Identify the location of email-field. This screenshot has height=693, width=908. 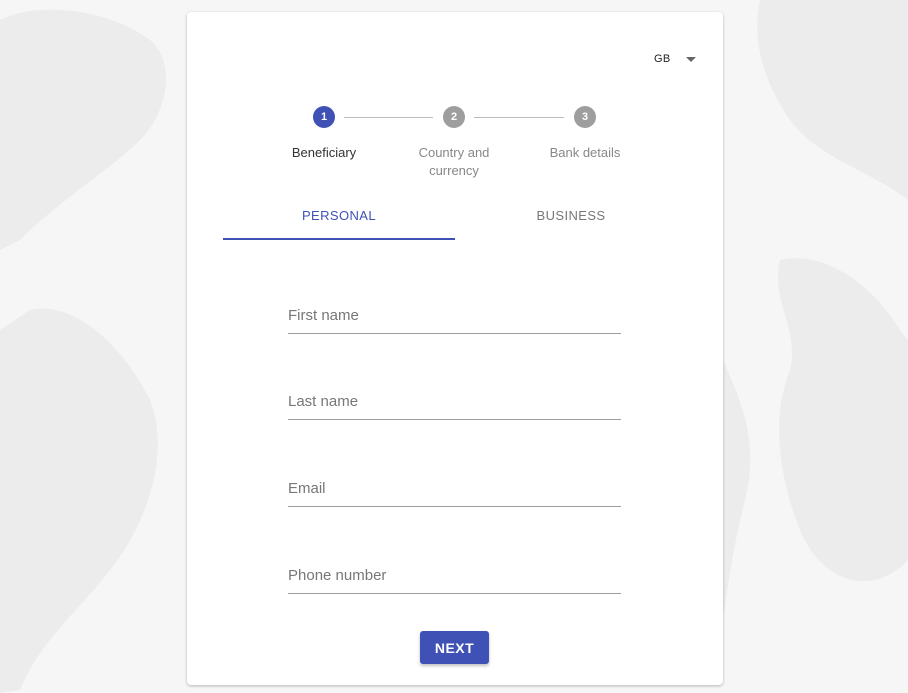
(454, 487).